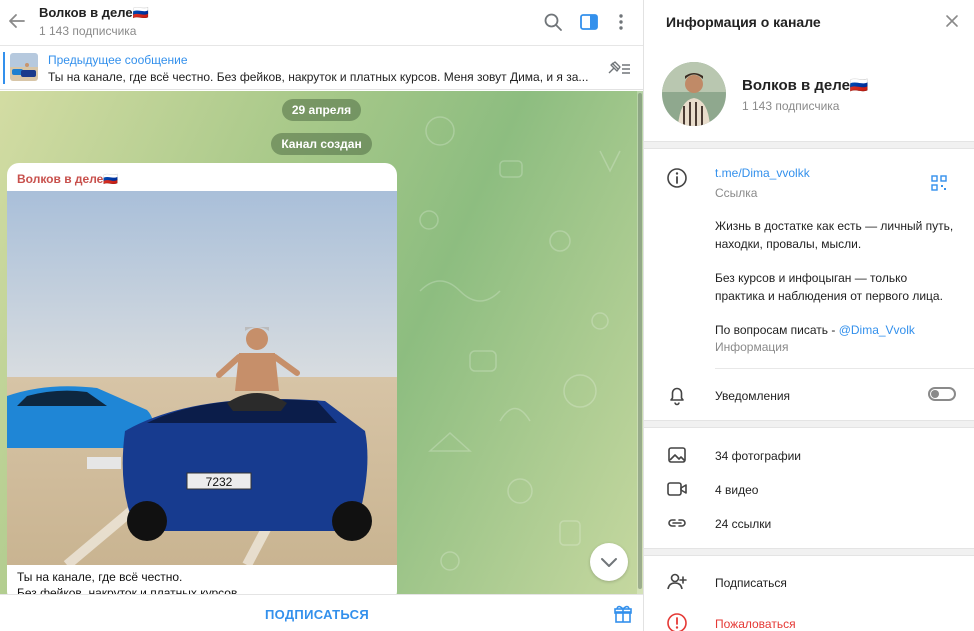  Describe the element at coordinates (753, 396) in the screenshot. I see `notifications-label: Уведомления` at that location.